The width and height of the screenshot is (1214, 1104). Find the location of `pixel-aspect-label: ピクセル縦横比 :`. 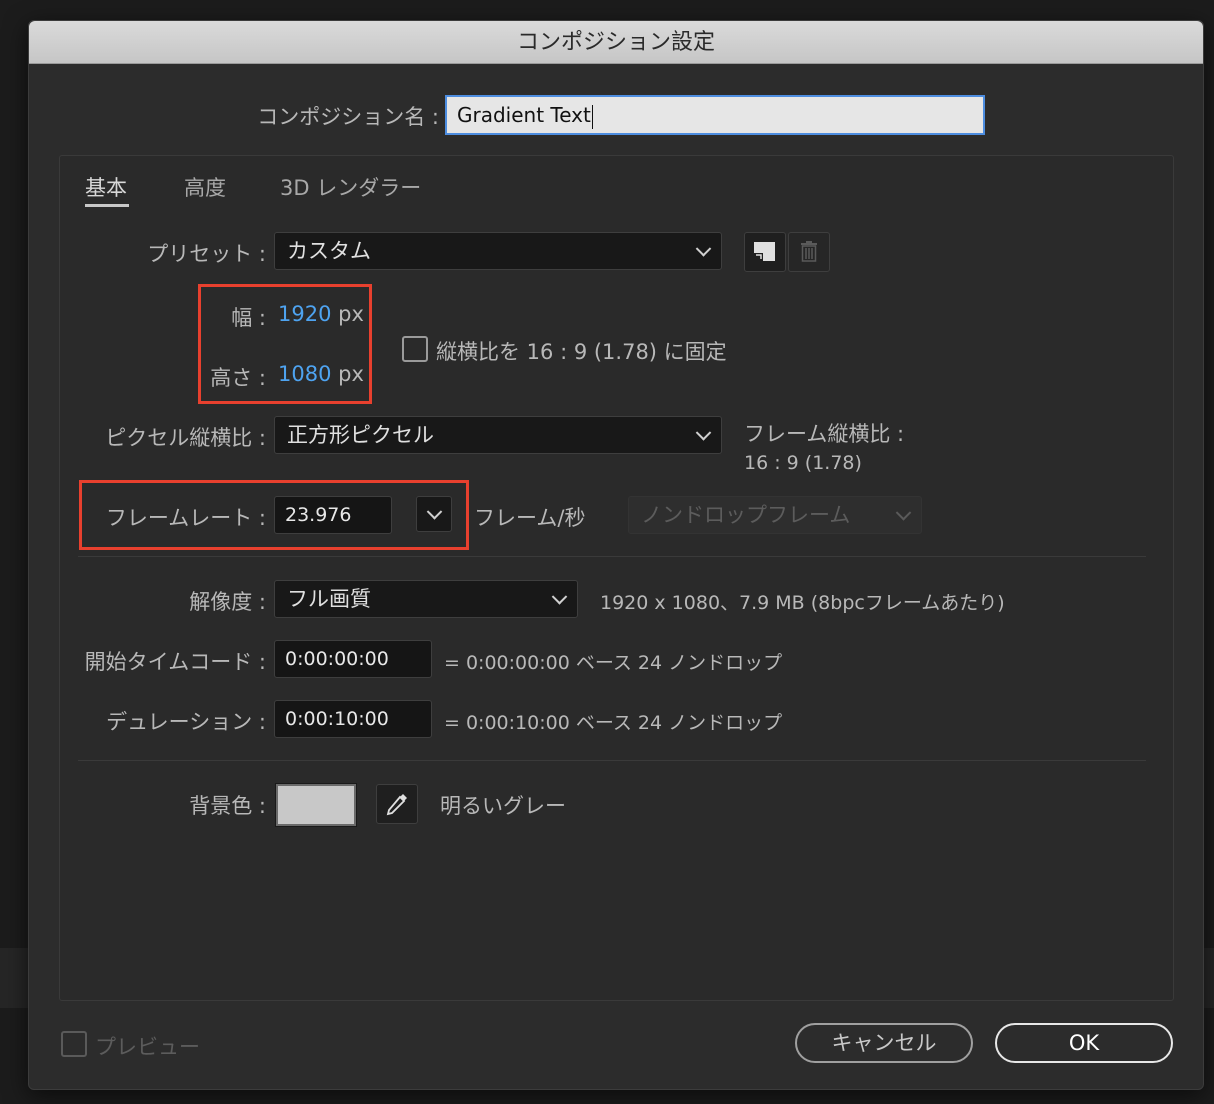

pixel-aspect-label: ピクセル縦横比 : is located at coordinates (185, 438).